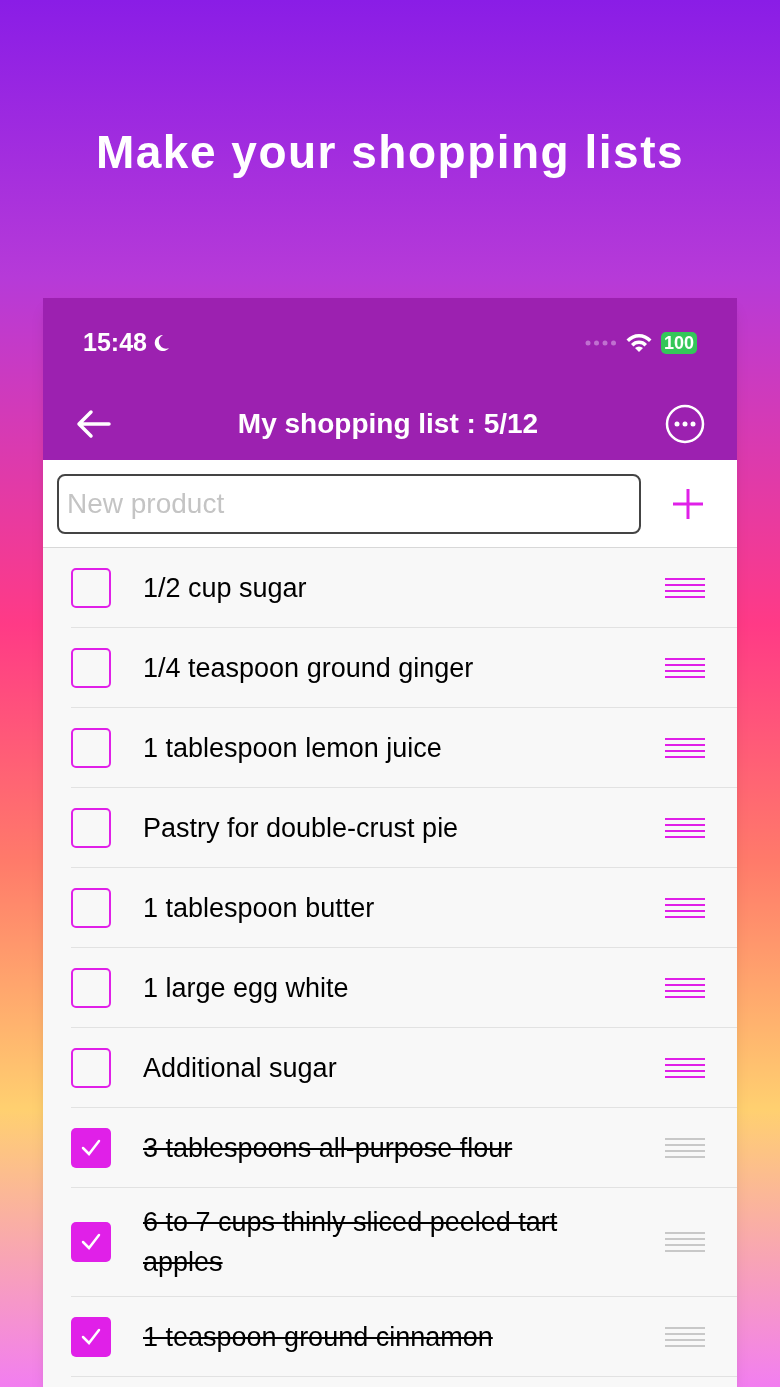 The image size is (780, 1387). I want to click on headline: Make your shopping lists, so click(390, 152).